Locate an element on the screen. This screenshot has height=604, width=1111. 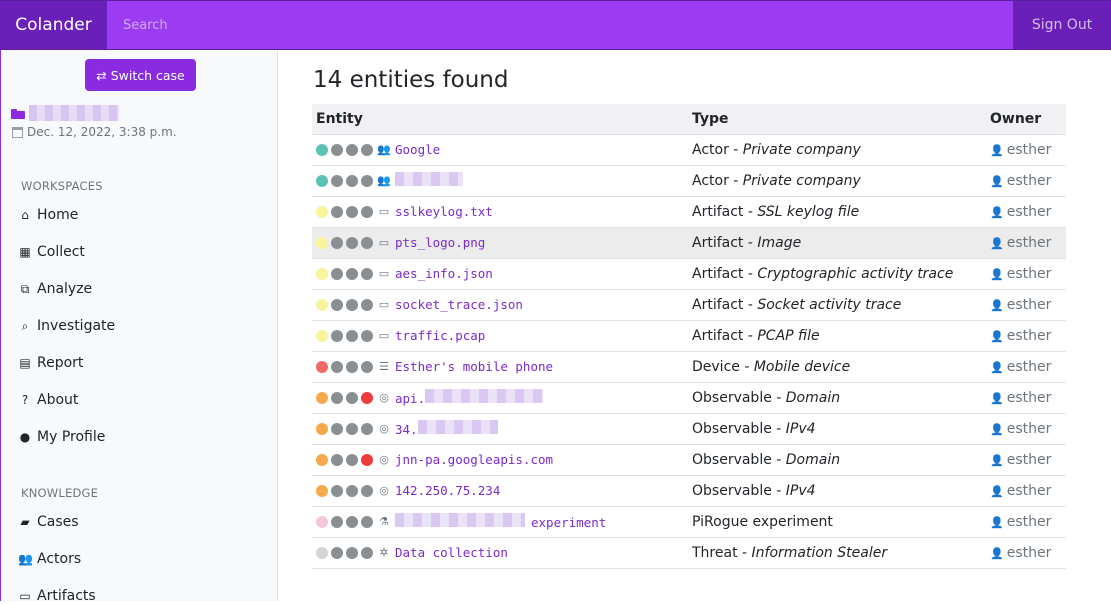
search-input is located at coordinates (560, 25).